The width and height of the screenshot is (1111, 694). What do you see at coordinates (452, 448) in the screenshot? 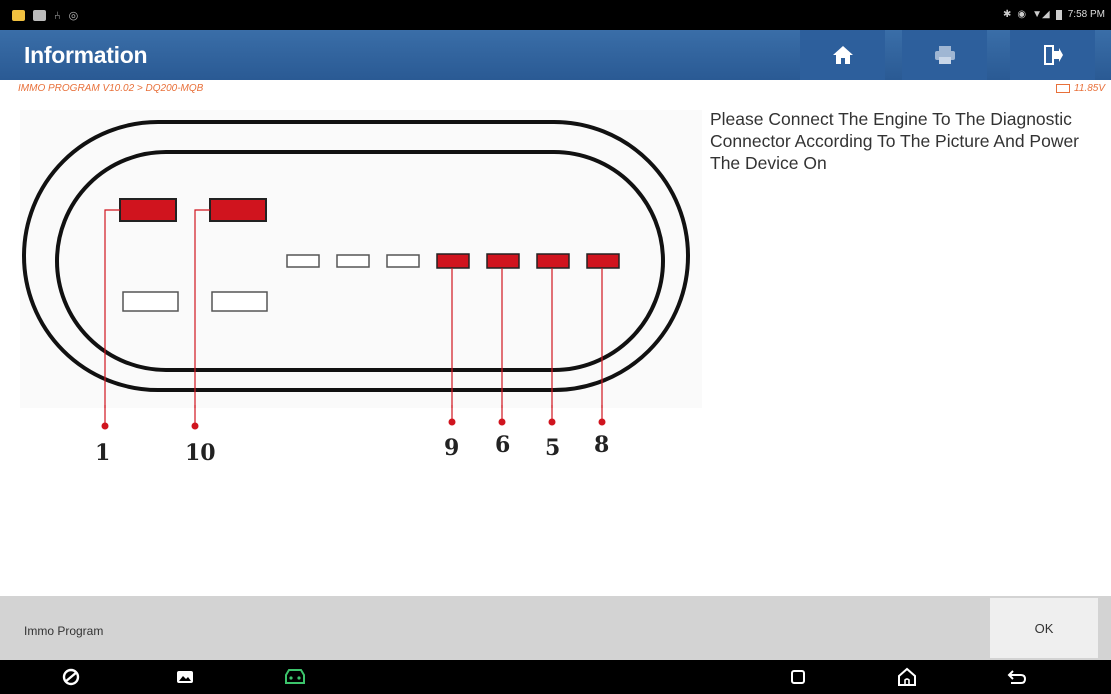
I see `pin-label-9: 9` at bounding box center [452, 448].